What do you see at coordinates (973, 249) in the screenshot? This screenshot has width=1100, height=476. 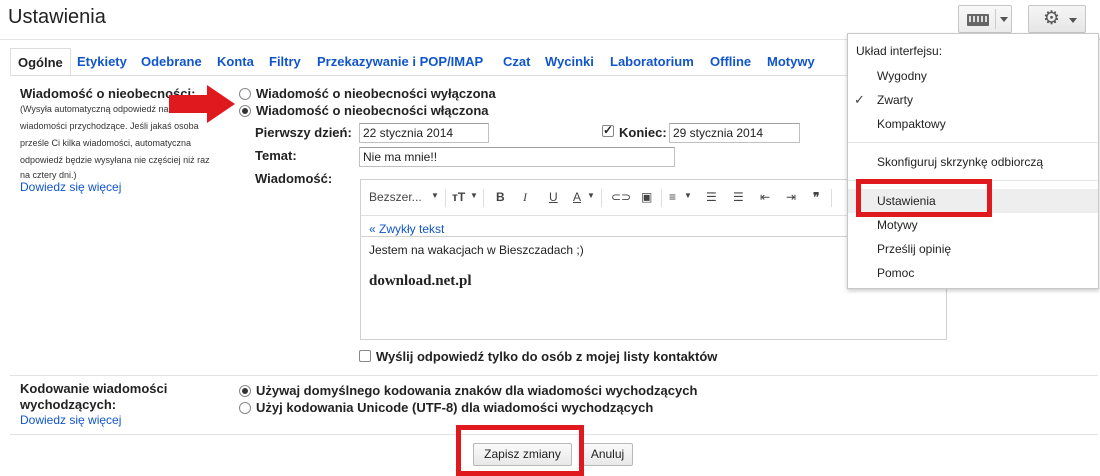 I see `menu-item-feedback: Prześlij opinię` at bounding box center [973, 249].